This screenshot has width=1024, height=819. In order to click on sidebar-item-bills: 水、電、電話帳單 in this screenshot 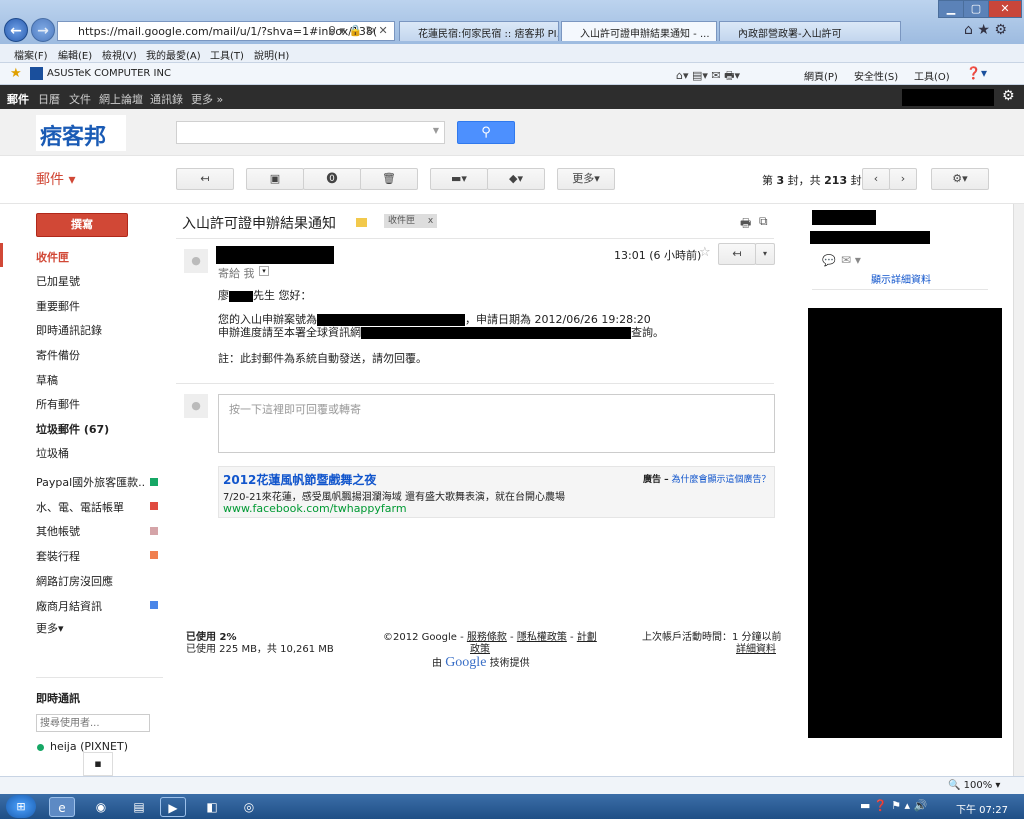, I will do `click(80, 507)`.